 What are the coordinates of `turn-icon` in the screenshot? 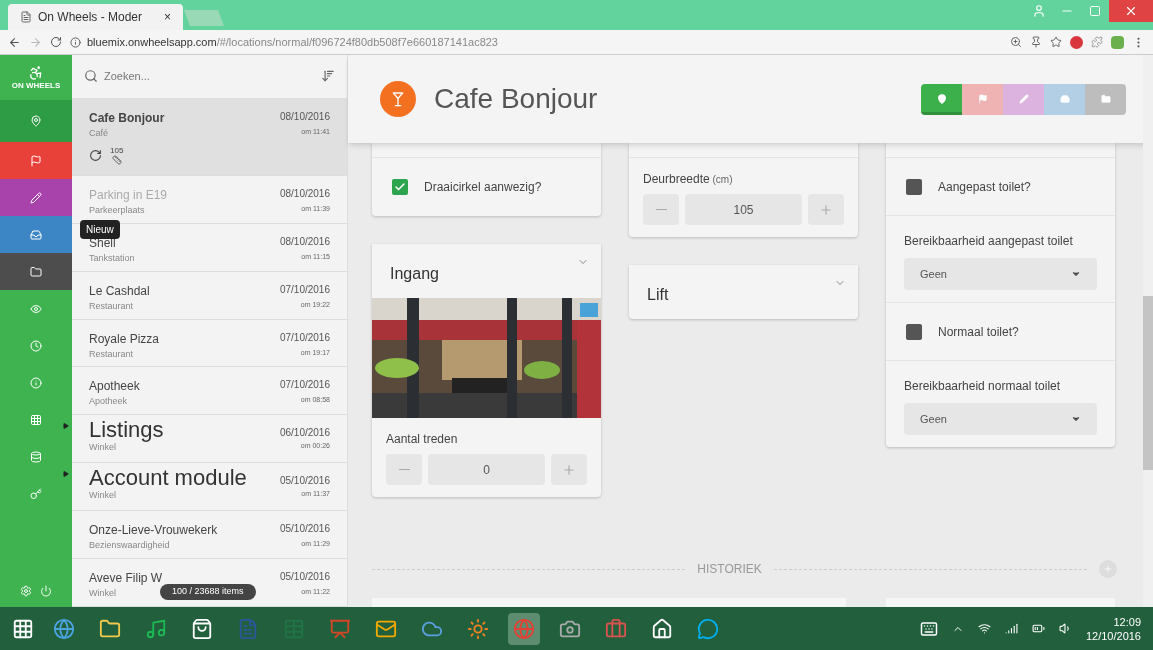 It's located at (95, 156).